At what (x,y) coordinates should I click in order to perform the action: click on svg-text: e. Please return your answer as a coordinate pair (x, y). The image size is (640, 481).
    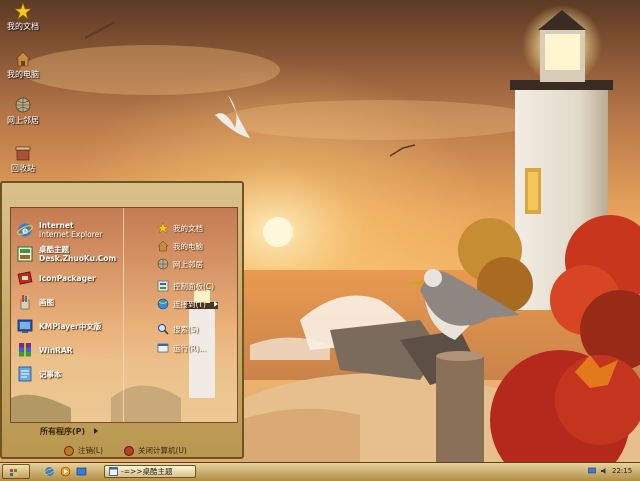
    Looking at the image, I should click on (25, 232).